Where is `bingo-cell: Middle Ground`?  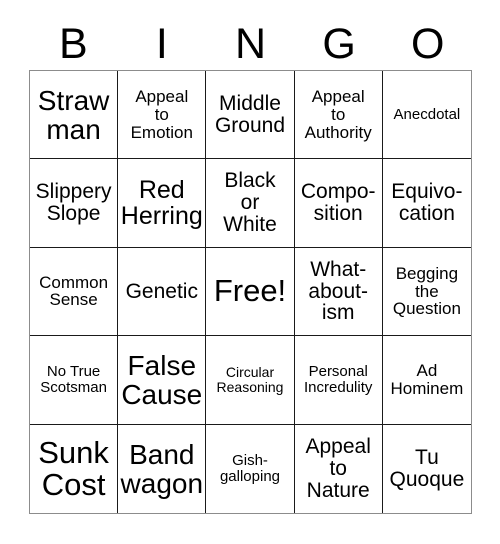 bingo-cell: Middle Ground is located at coordinates (250, 115).